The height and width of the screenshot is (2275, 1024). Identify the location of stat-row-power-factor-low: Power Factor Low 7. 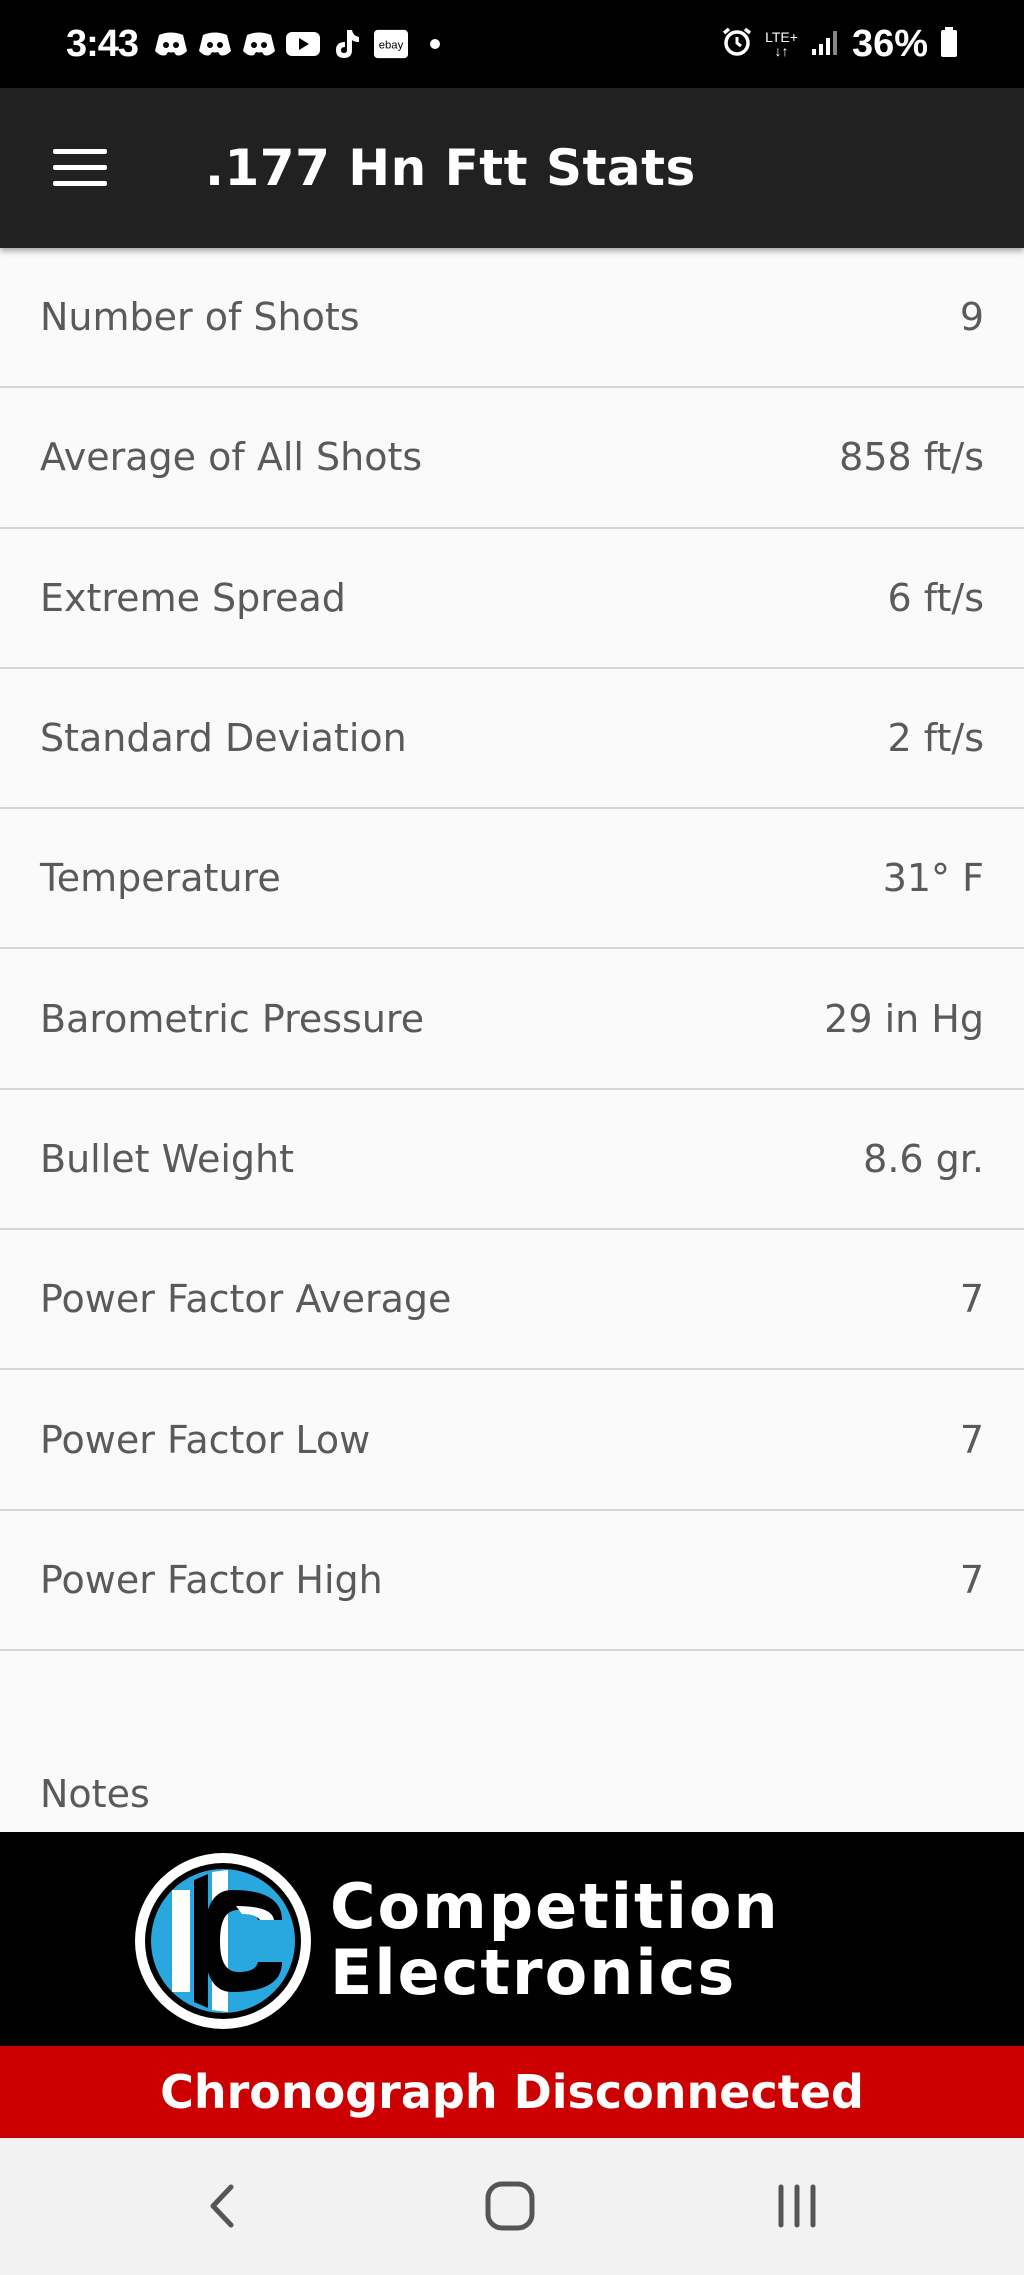
(512, 1440).